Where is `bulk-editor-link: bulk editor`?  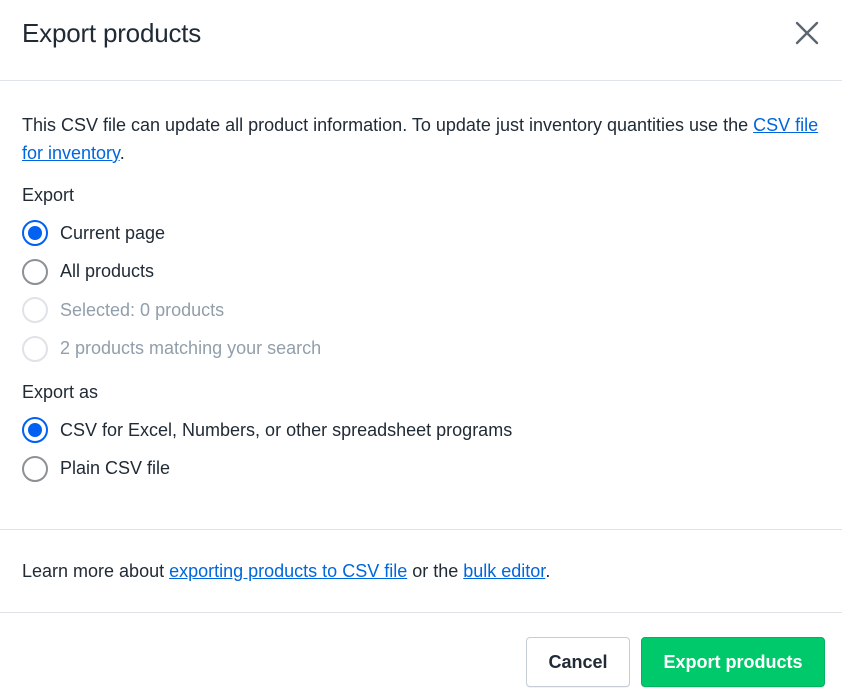 bulk-editor-link: bulk editor is located at coordinates (504, 571).